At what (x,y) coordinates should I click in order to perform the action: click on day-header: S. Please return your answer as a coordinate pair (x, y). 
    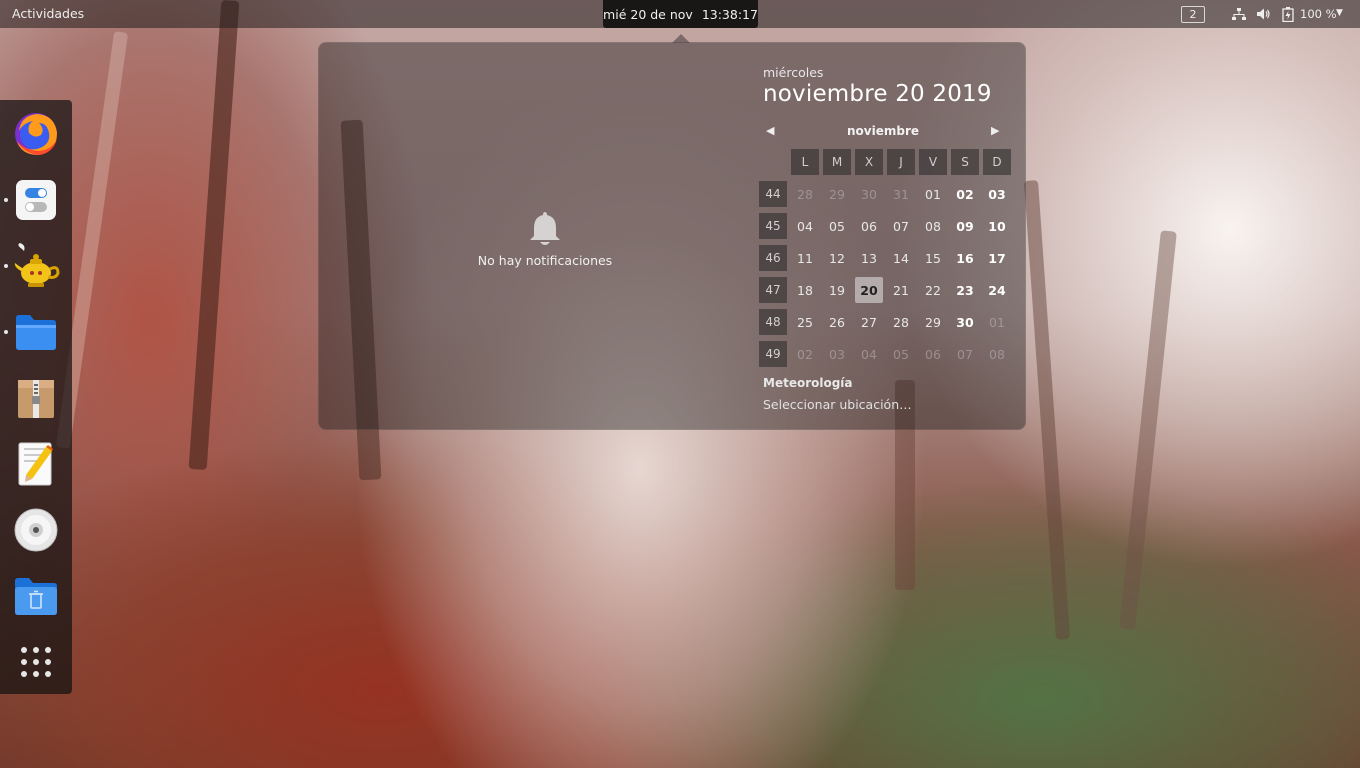
    Looking at the image, I should click on (965, 162).